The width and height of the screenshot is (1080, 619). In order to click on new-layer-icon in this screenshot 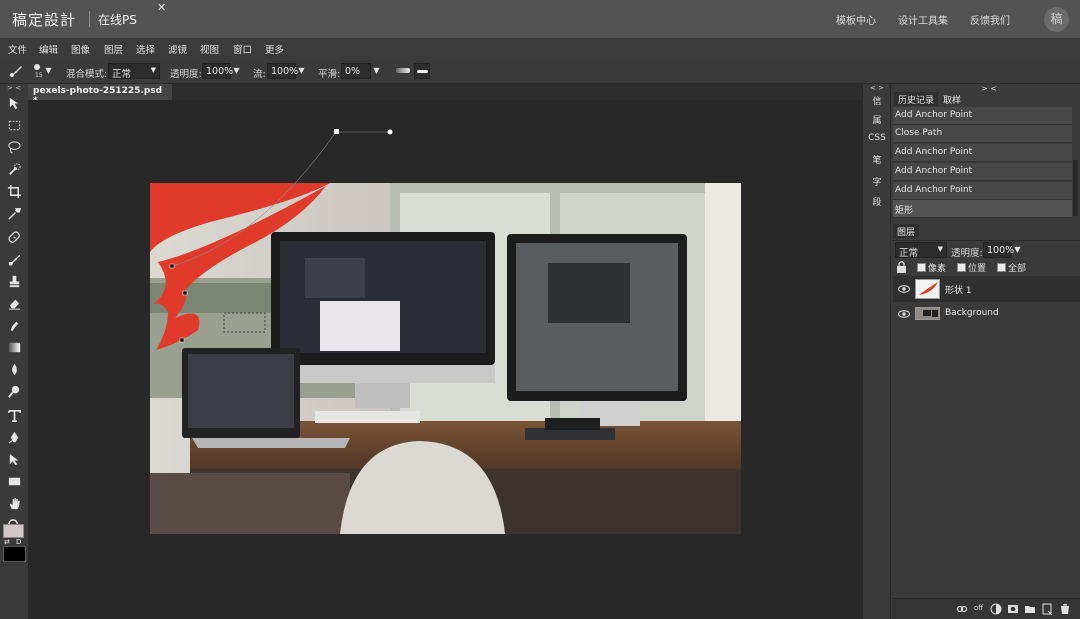, I will do `click(1047, 609)`.